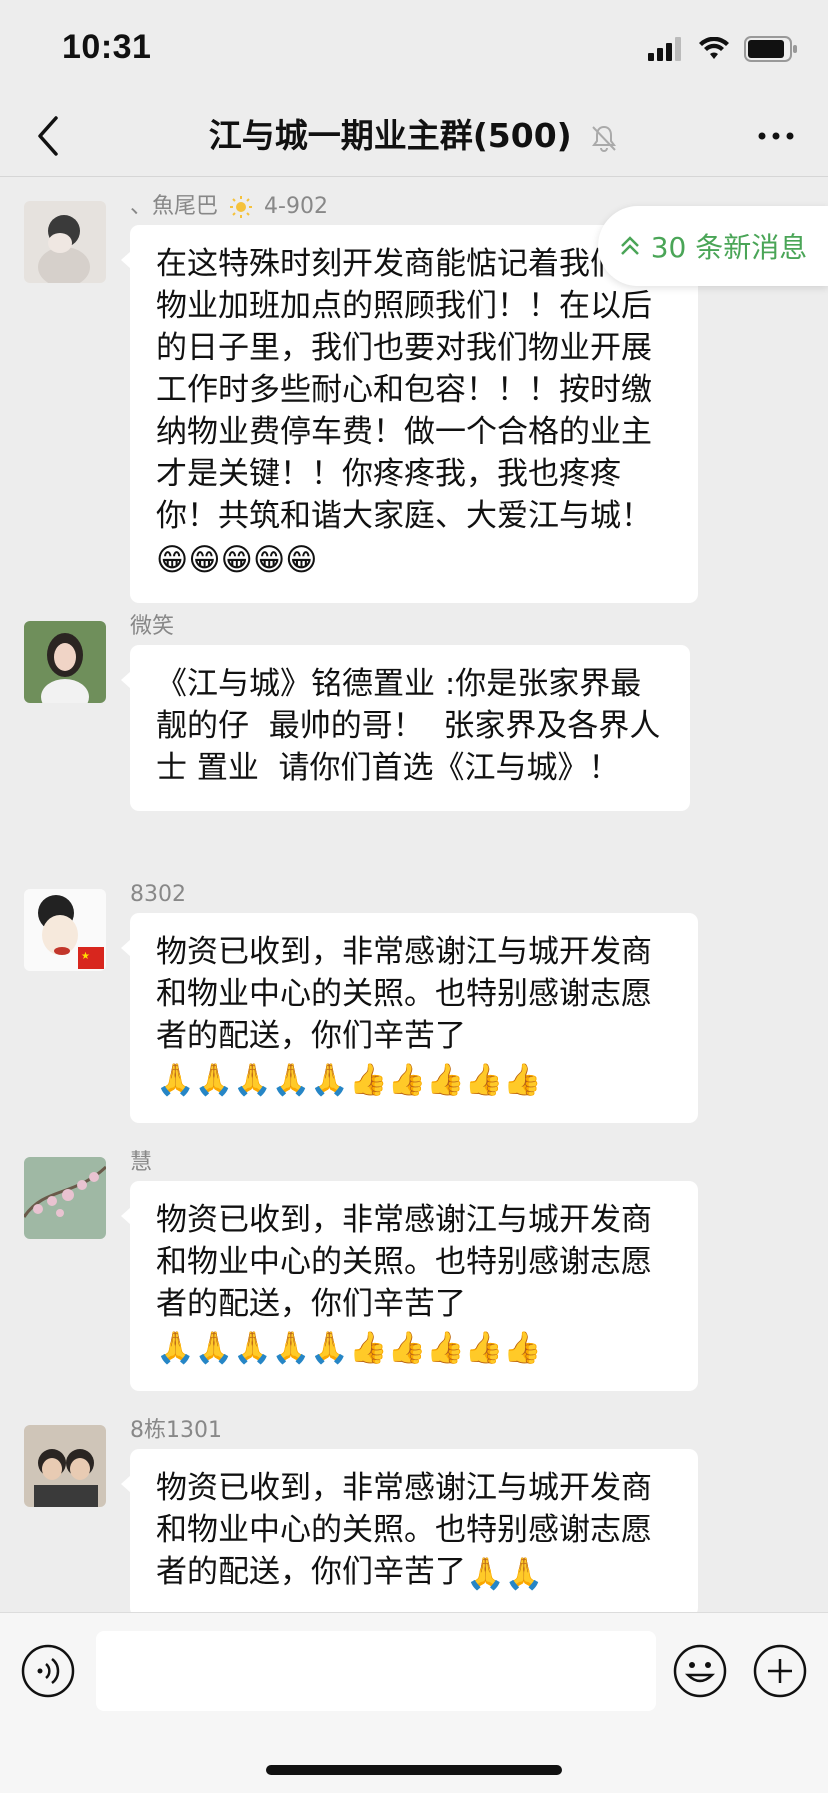  What do you see at coordinates (664, 49) in the screenshot?
I see `signal-icon` at bounding box center [664, 49].